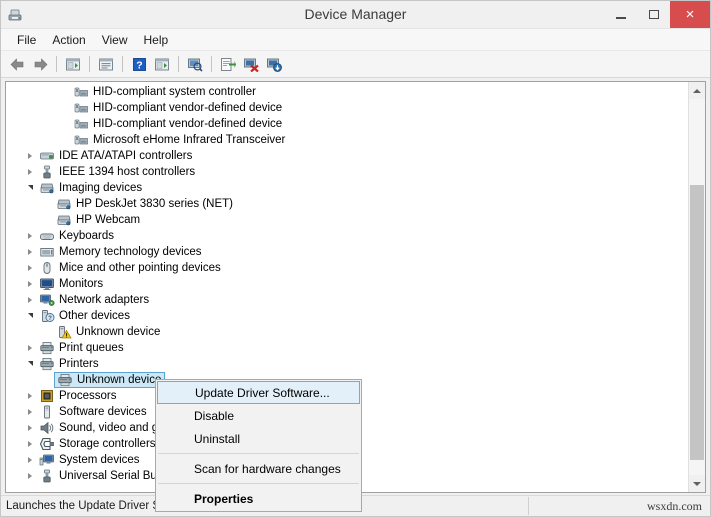 The width and height of the screenshot is (711, 517). Describe the element at coordinates (155, 204) in the screenshot. I see `tree-row-label: HP DeskJet 3830 series (NET)` at that location.